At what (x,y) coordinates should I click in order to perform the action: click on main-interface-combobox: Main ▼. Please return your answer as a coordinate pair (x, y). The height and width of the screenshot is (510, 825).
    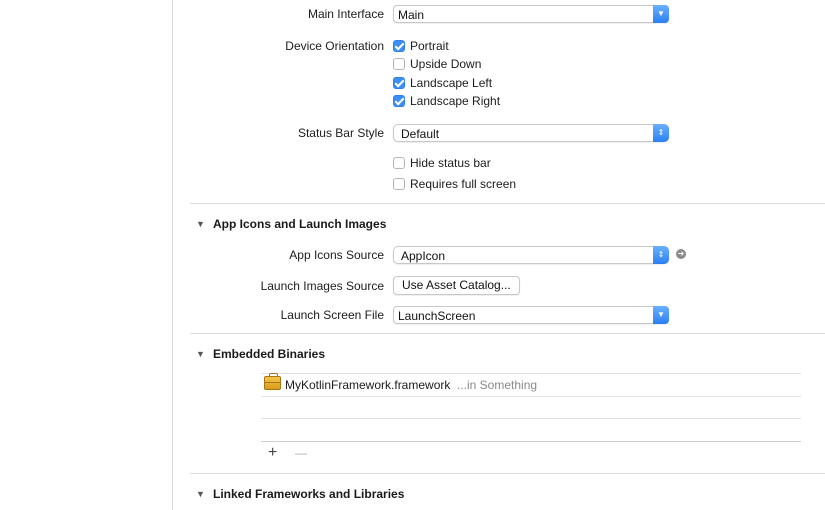
    Looking at the image, I should click on (531, 14).